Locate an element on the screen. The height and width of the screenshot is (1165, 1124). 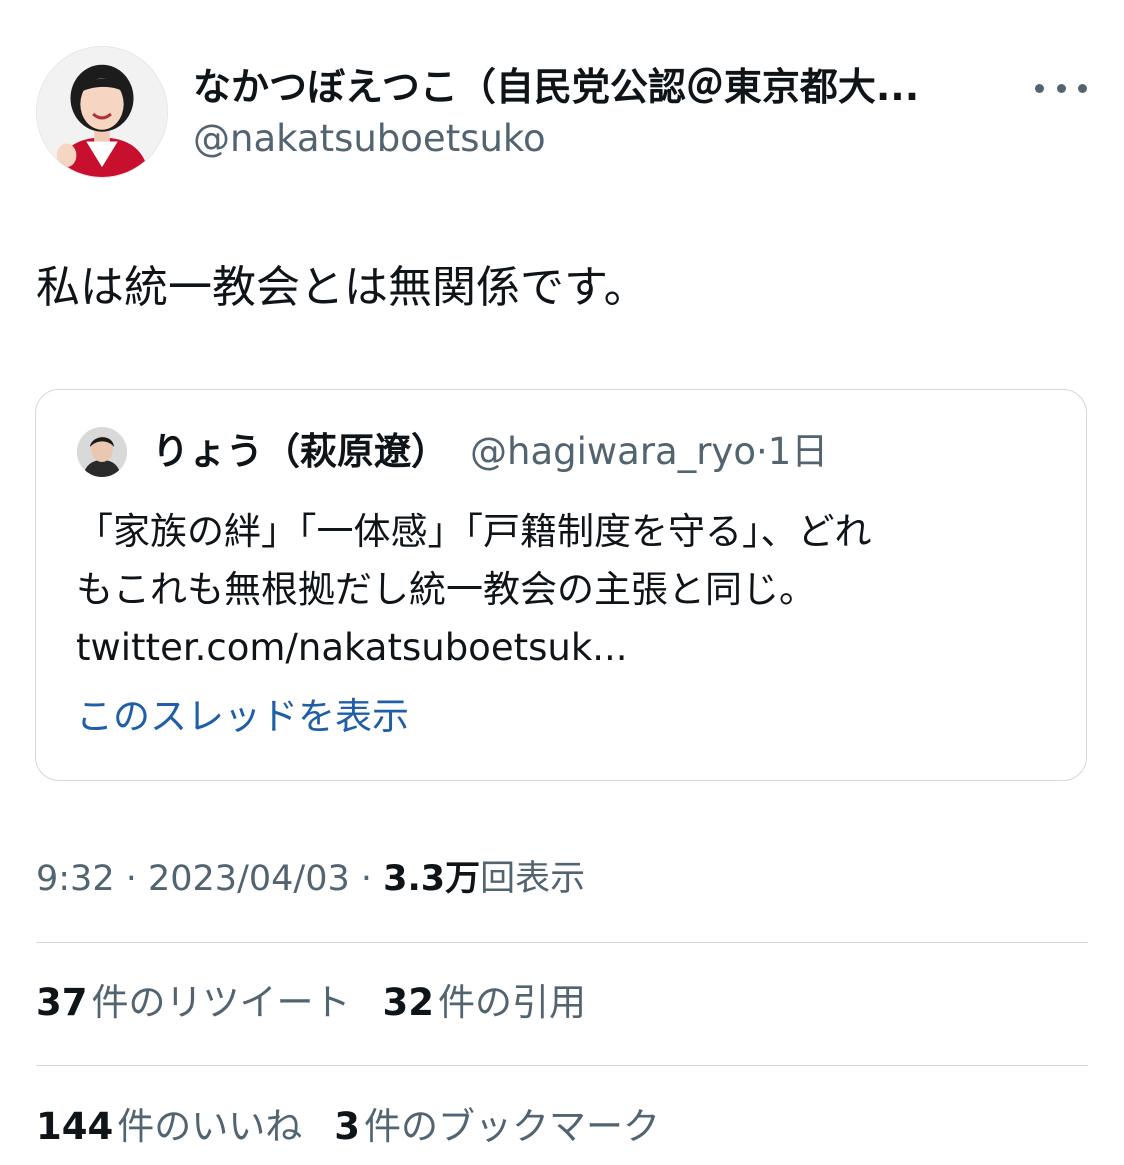
more-options-icon is located at coordinates (1061, 88).